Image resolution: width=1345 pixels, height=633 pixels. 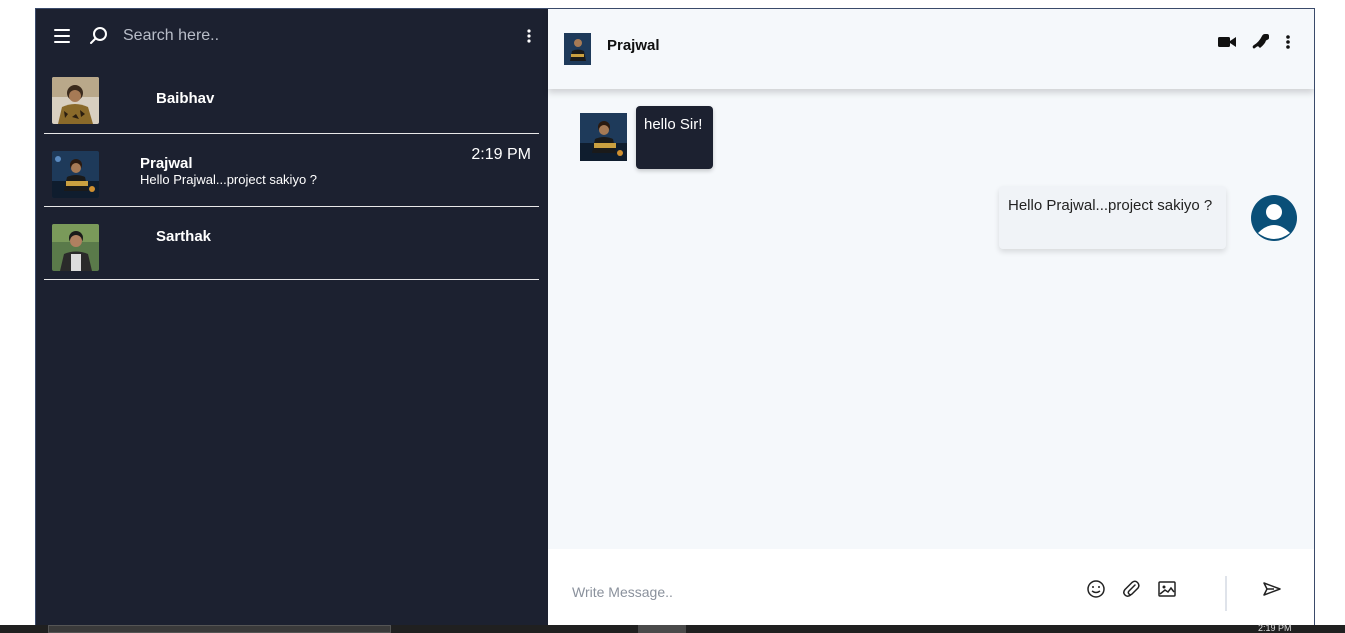 What do you see at coordinates (62, 36) in the screenshot?
I see `menu-icon` at bounding box center [62, 36].